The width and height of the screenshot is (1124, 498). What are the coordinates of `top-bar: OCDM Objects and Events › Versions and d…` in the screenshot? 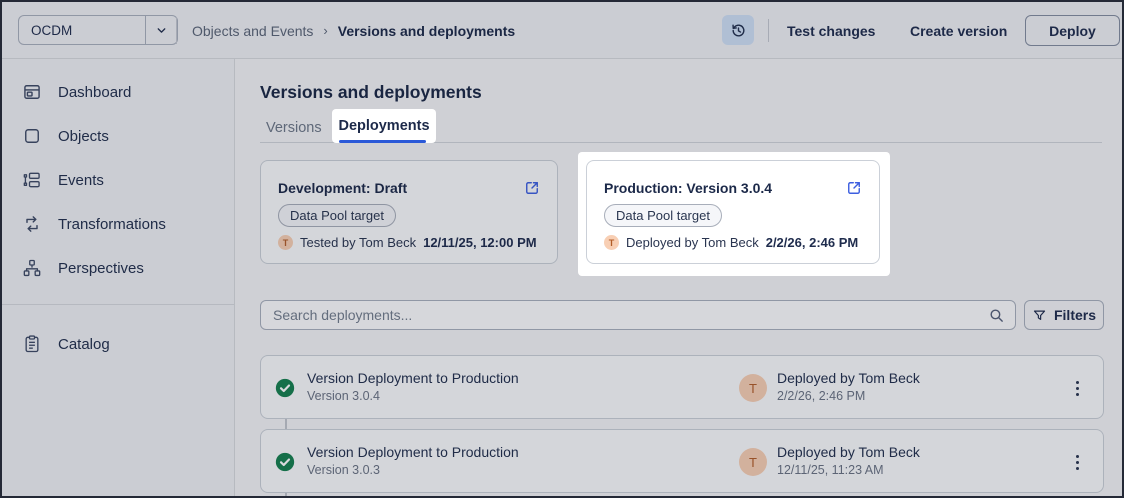 It's located at (562, 30).